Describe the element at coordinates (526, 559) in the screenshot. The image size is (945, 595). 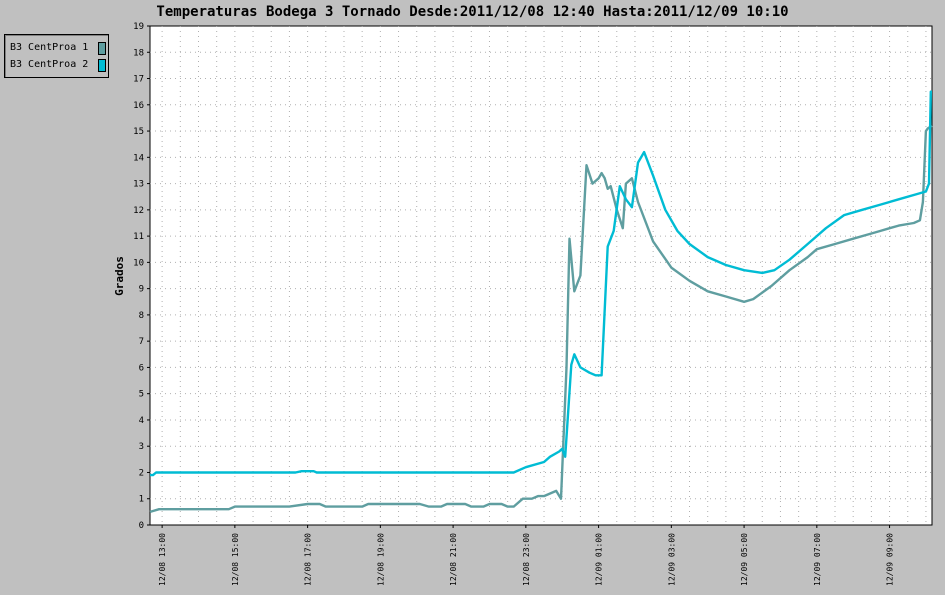
I see `x-tick-label: 12/08 23:00` at that location.